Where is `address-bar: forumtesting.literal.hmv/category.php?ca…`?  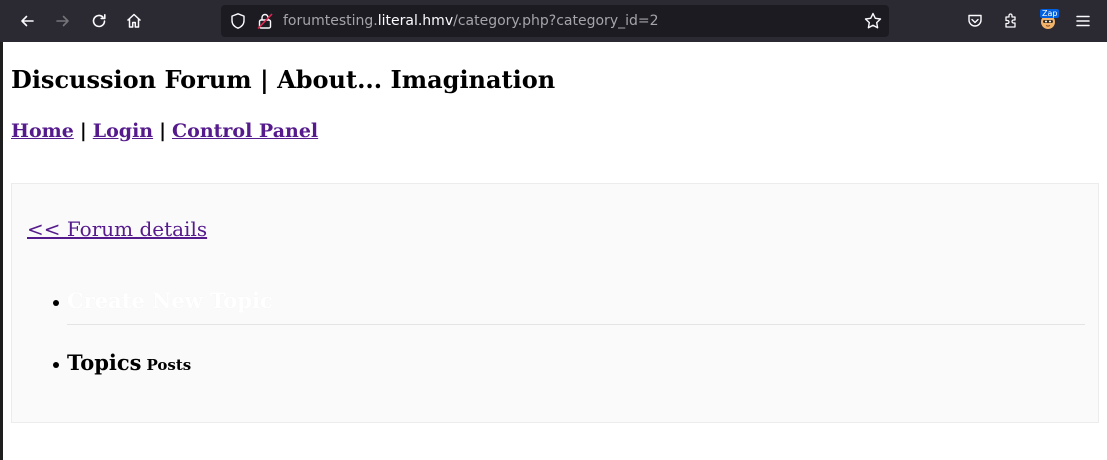 address-bar: forumtesting.literal.hmv/category.php?ca… is located at coordinates (555, 21).